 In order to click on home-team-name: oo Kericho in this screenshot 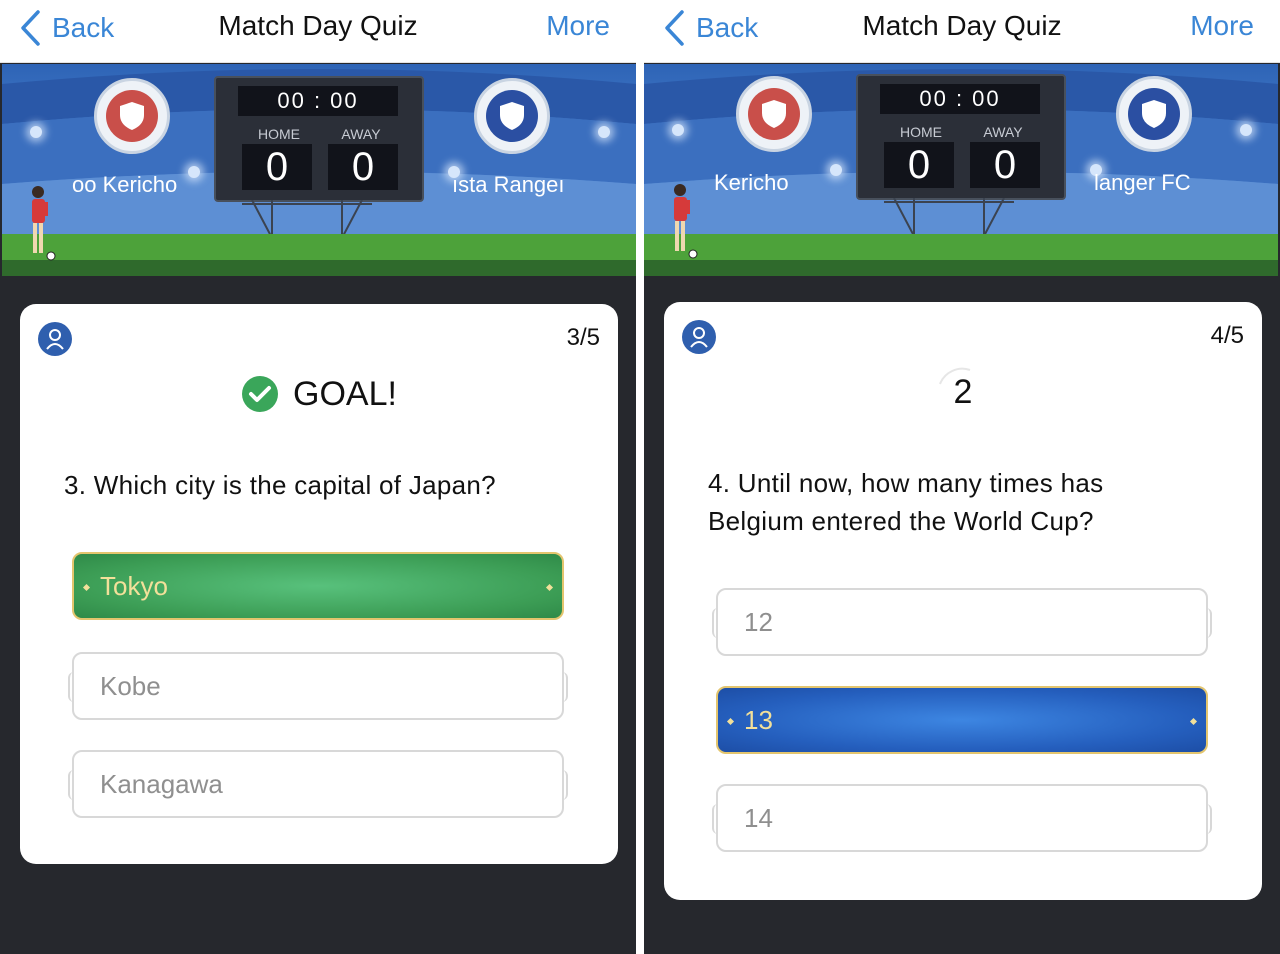, I will do `click(125, 184)`.